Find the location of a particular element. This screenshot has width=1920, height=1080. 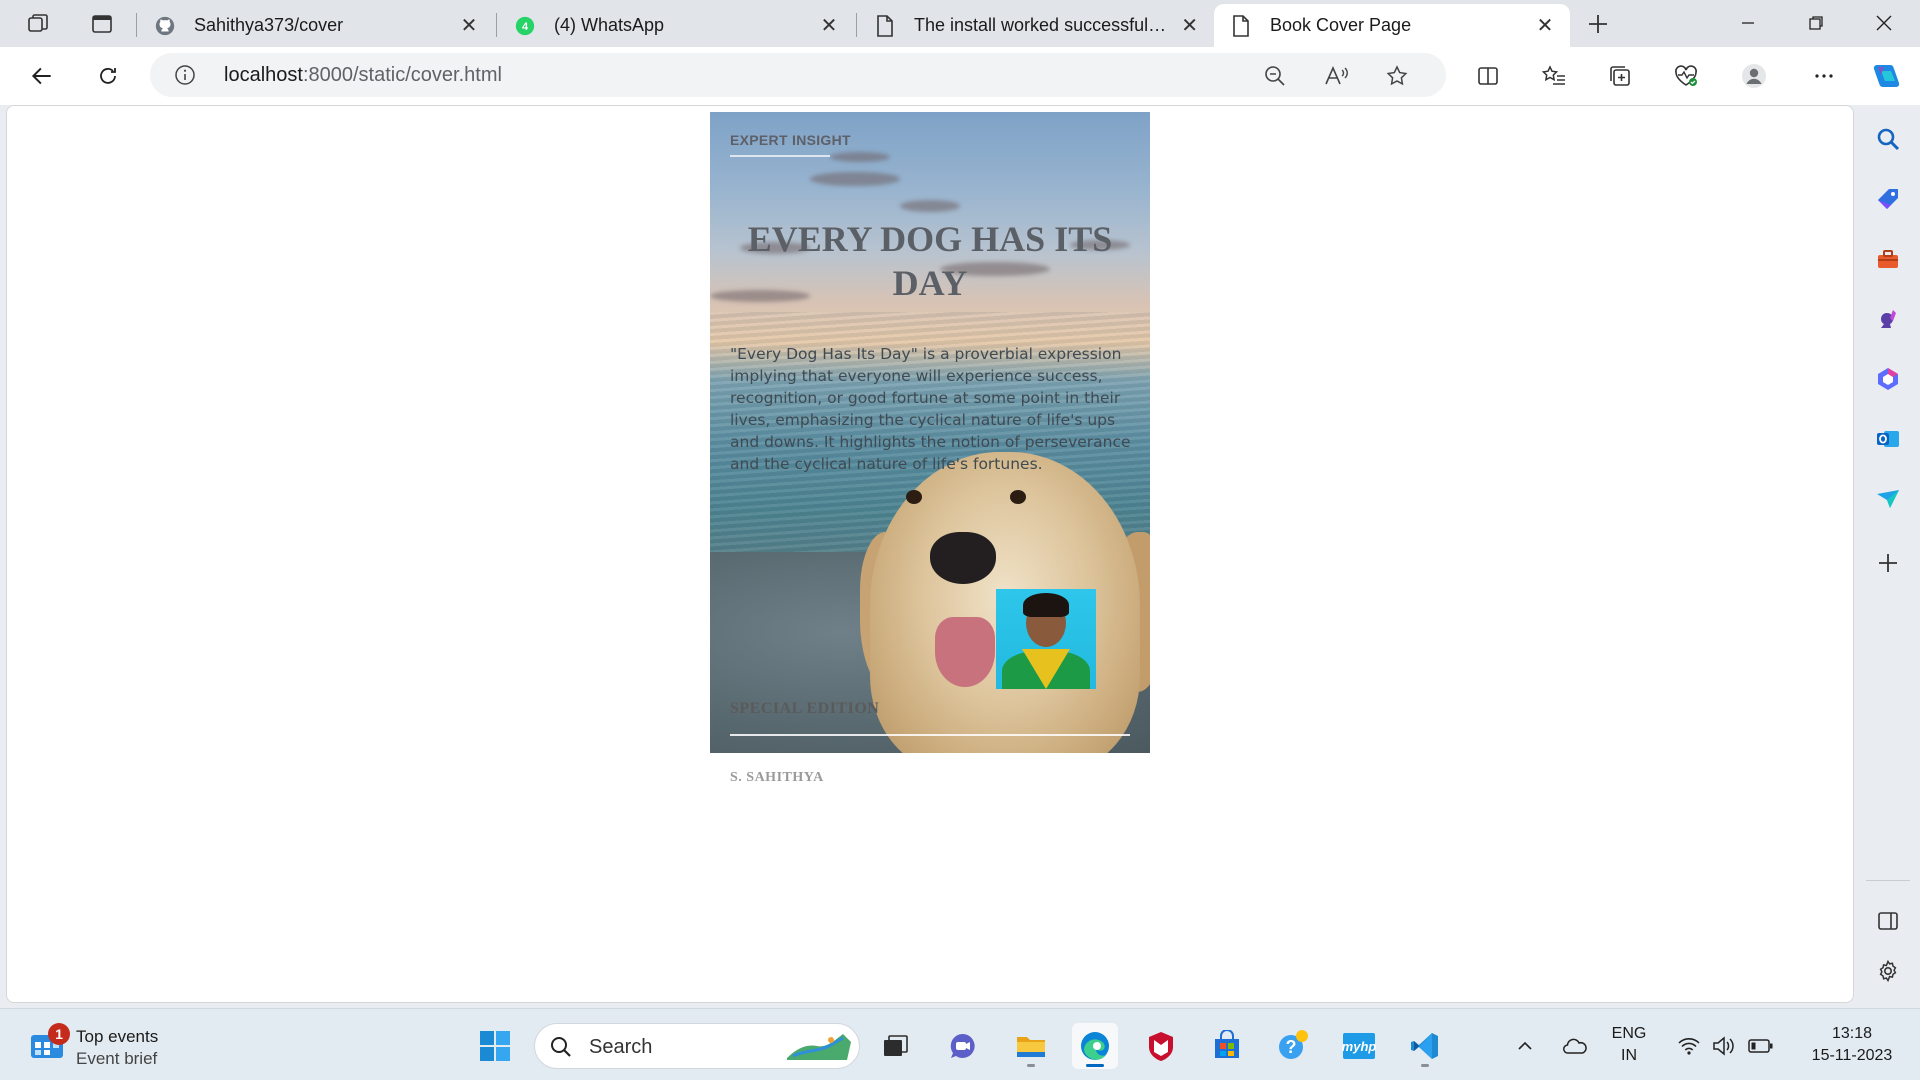

search-highlight-icon is located at coordinates (819, 1047).